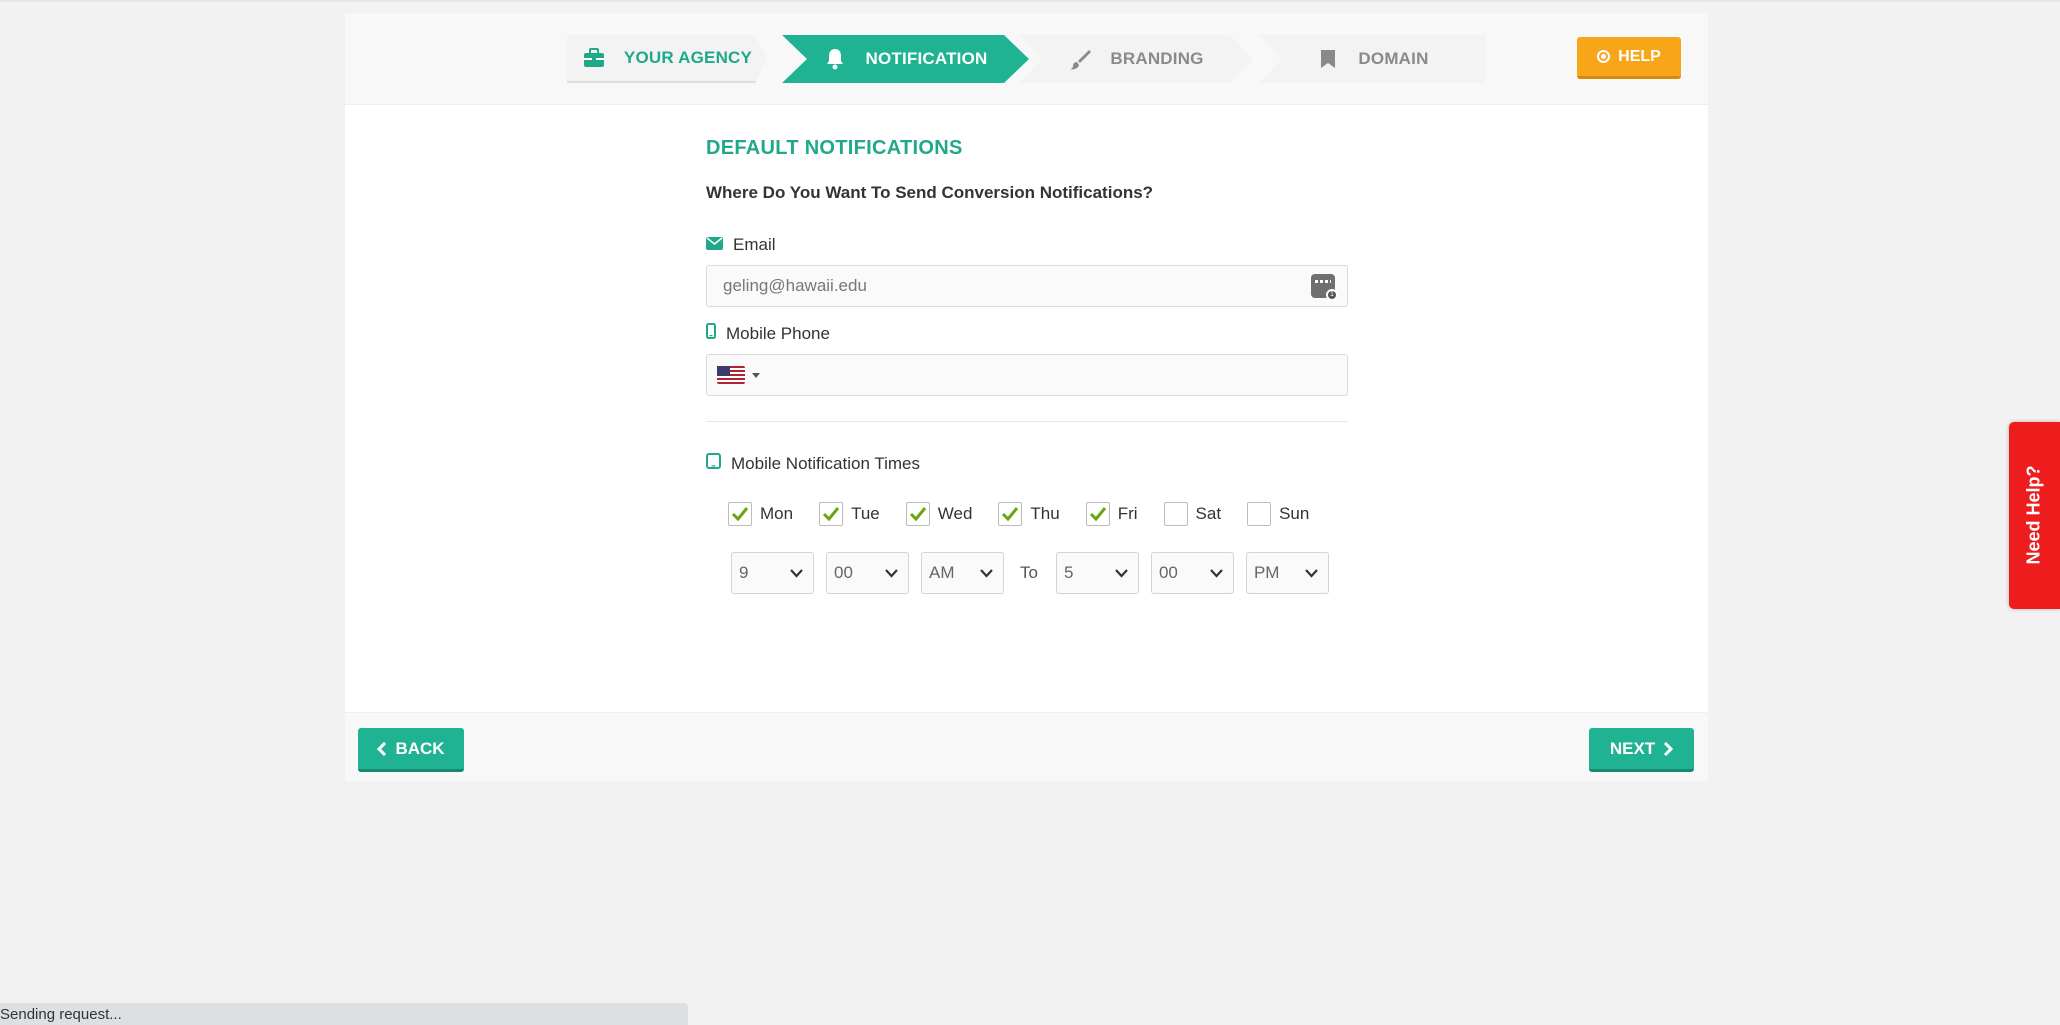 The width and height of the screenshot is (2060, 1025). Describe the element at coordinates (744, 572) in the screenshot. I see `select-value: 9` at that location.